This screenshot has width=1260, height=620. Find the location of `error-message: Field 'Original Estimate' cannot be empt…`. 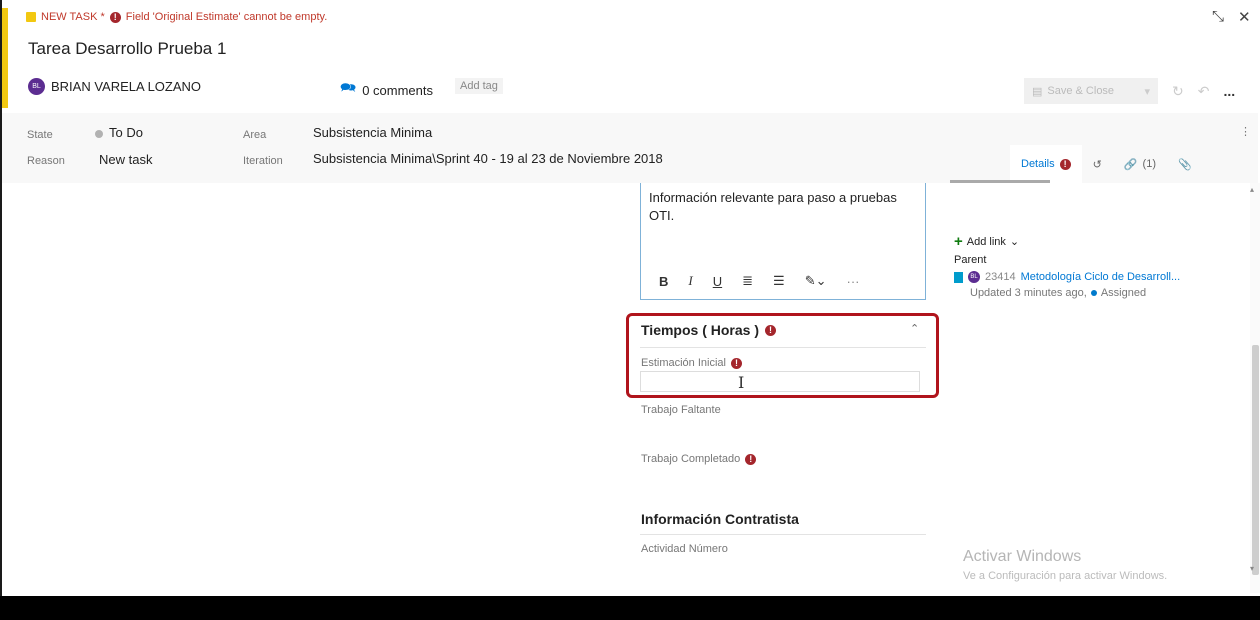

error-message: Field 'Original Estimate' cannot be empt… is located at coordinates (226, 17).